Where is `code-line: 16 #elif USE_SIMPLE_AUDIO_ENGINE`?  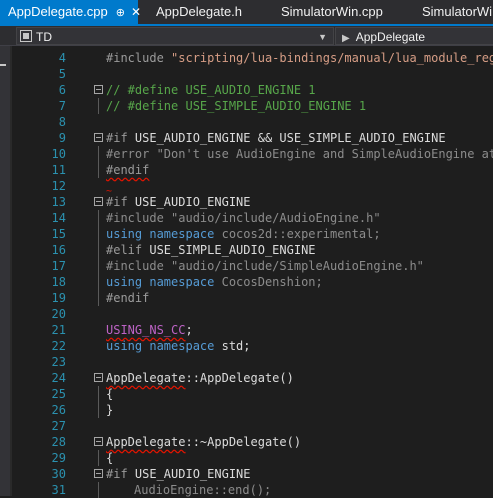
code-line: 16 #elif USE_SIMPLE_AUDIO_ENGINE is located at coordinates (246, 250).